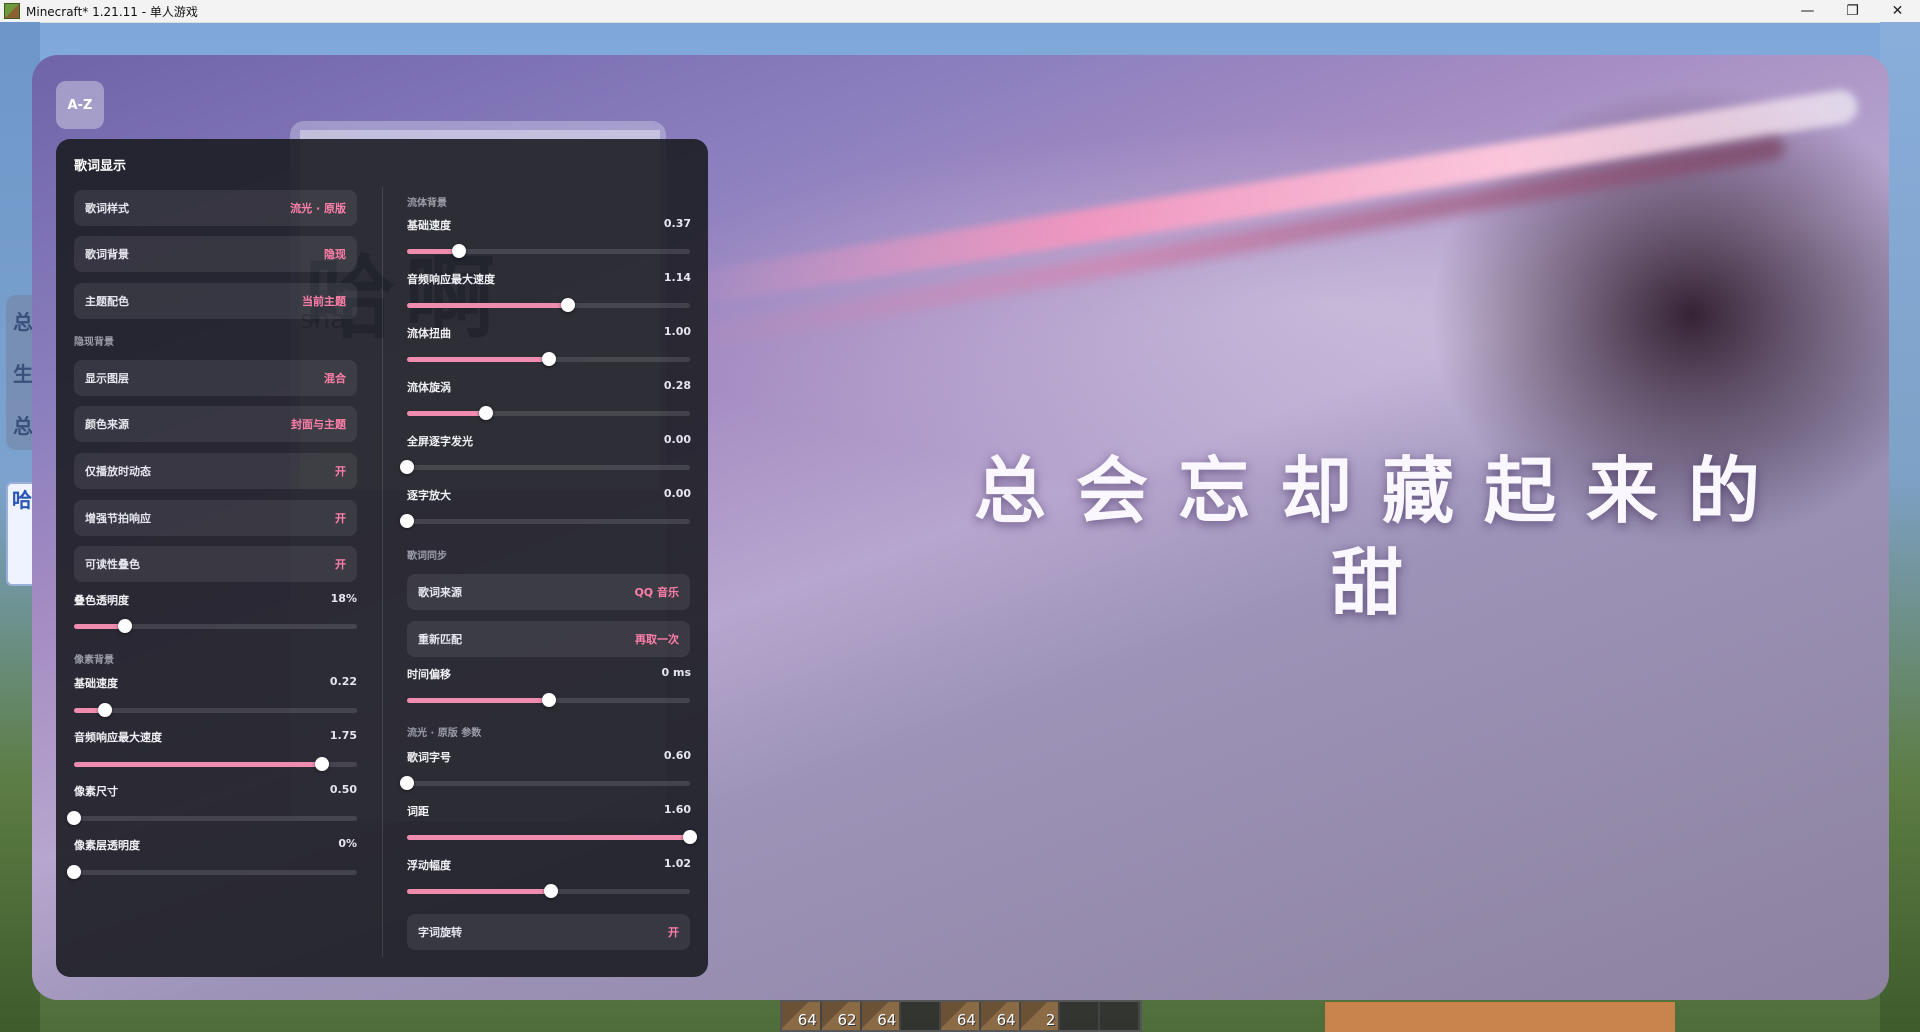  I want to click on side-cover-text: 哈, so click(22, 500).